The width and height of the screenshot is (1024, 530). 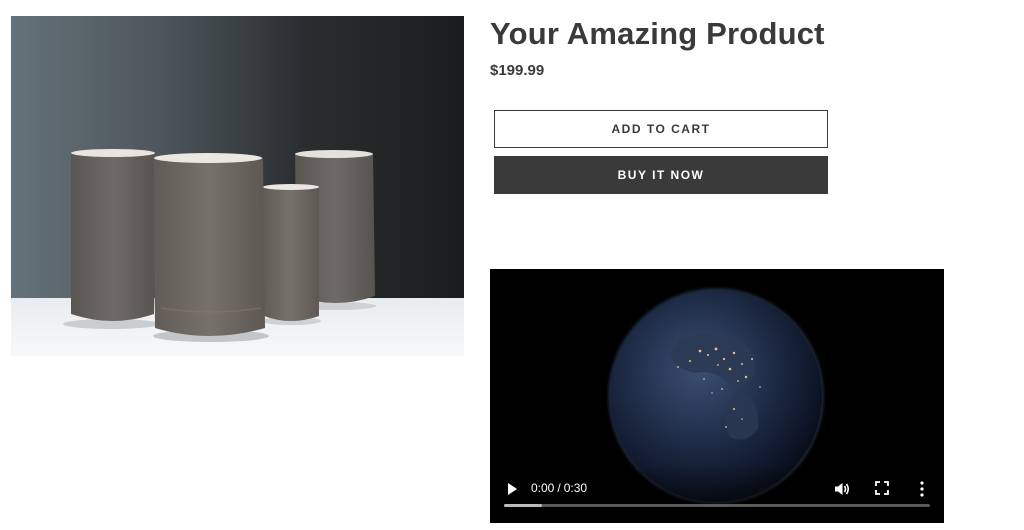 What do you see at coordinates (882, 488) in the screenshot?
I see `fullscreen-icon` at bounding box center [882, 488].